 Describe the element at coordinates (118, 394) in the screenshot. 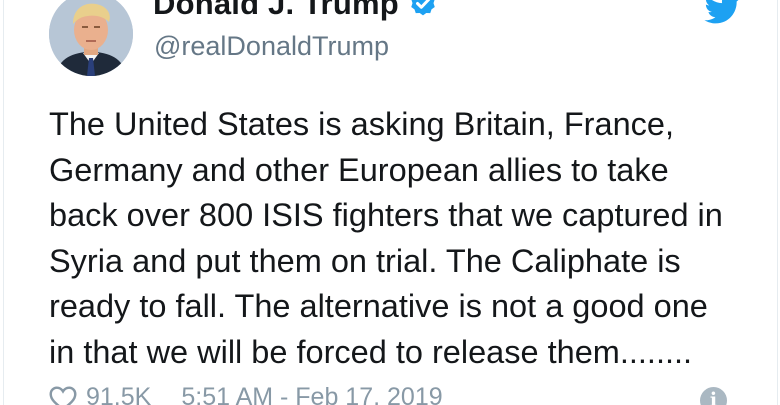

I see `like-count: 91.5K` at that location.